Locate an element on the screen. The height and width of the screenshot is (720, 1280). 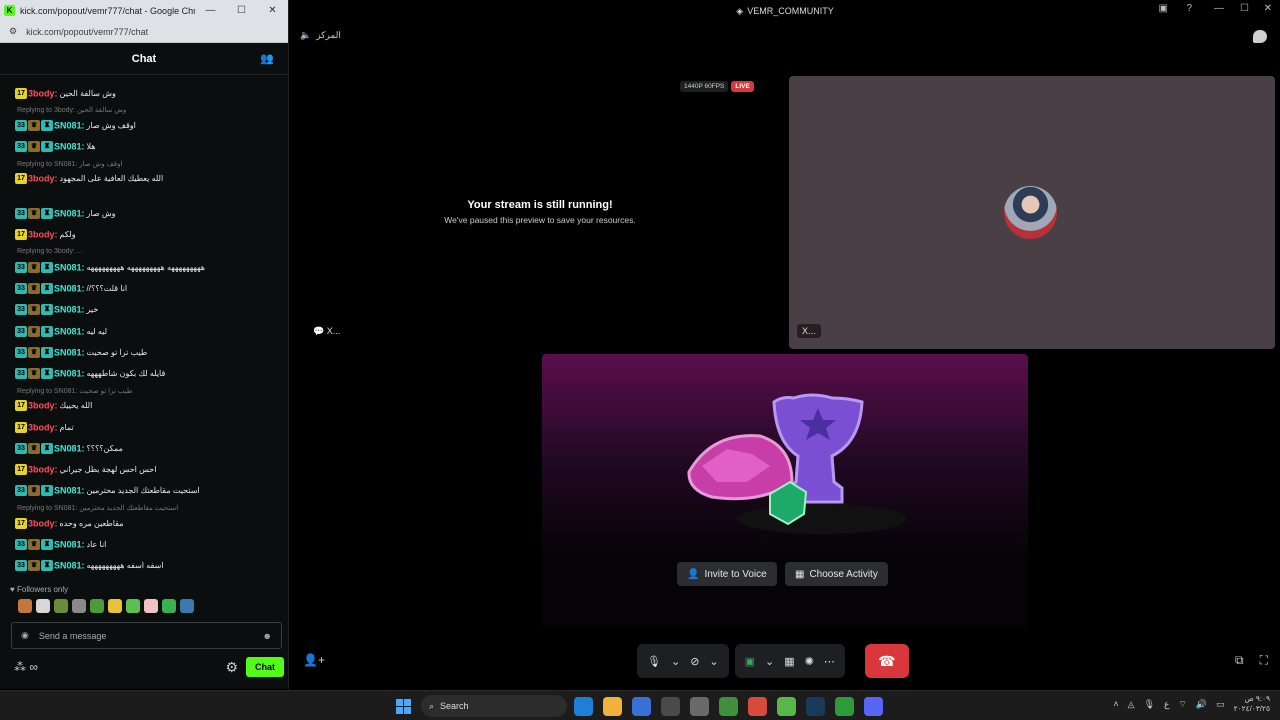
chat-message: 33 ♛ ♜ SN081://انا قلت؟؟؟ is located at coordinates (145, 289).